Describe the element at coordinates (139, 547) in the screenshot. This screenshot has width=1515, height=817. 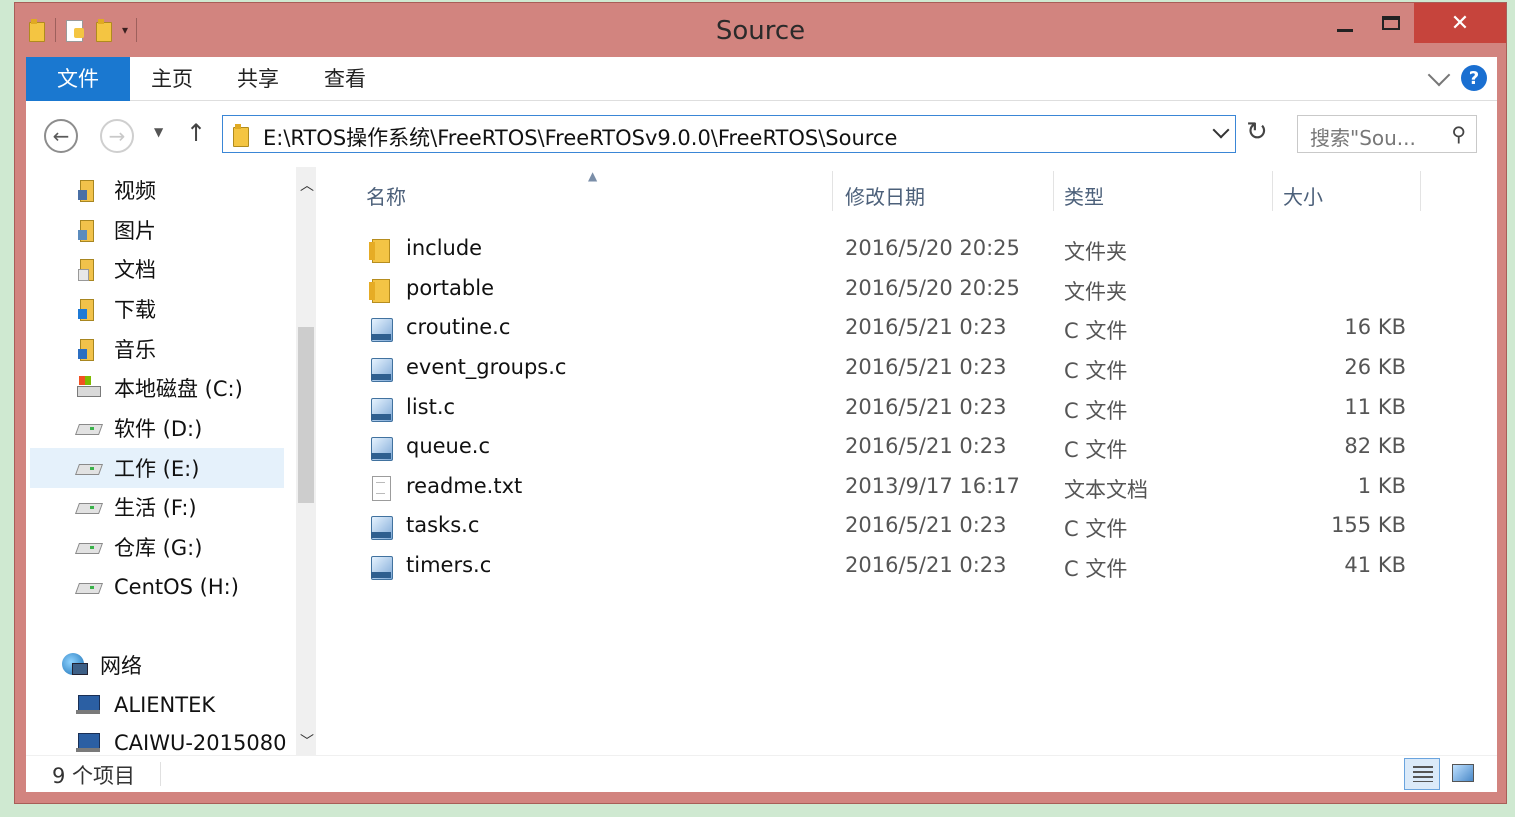
I see `nav-item-drive-g: 仓库 (G:)` at that location.